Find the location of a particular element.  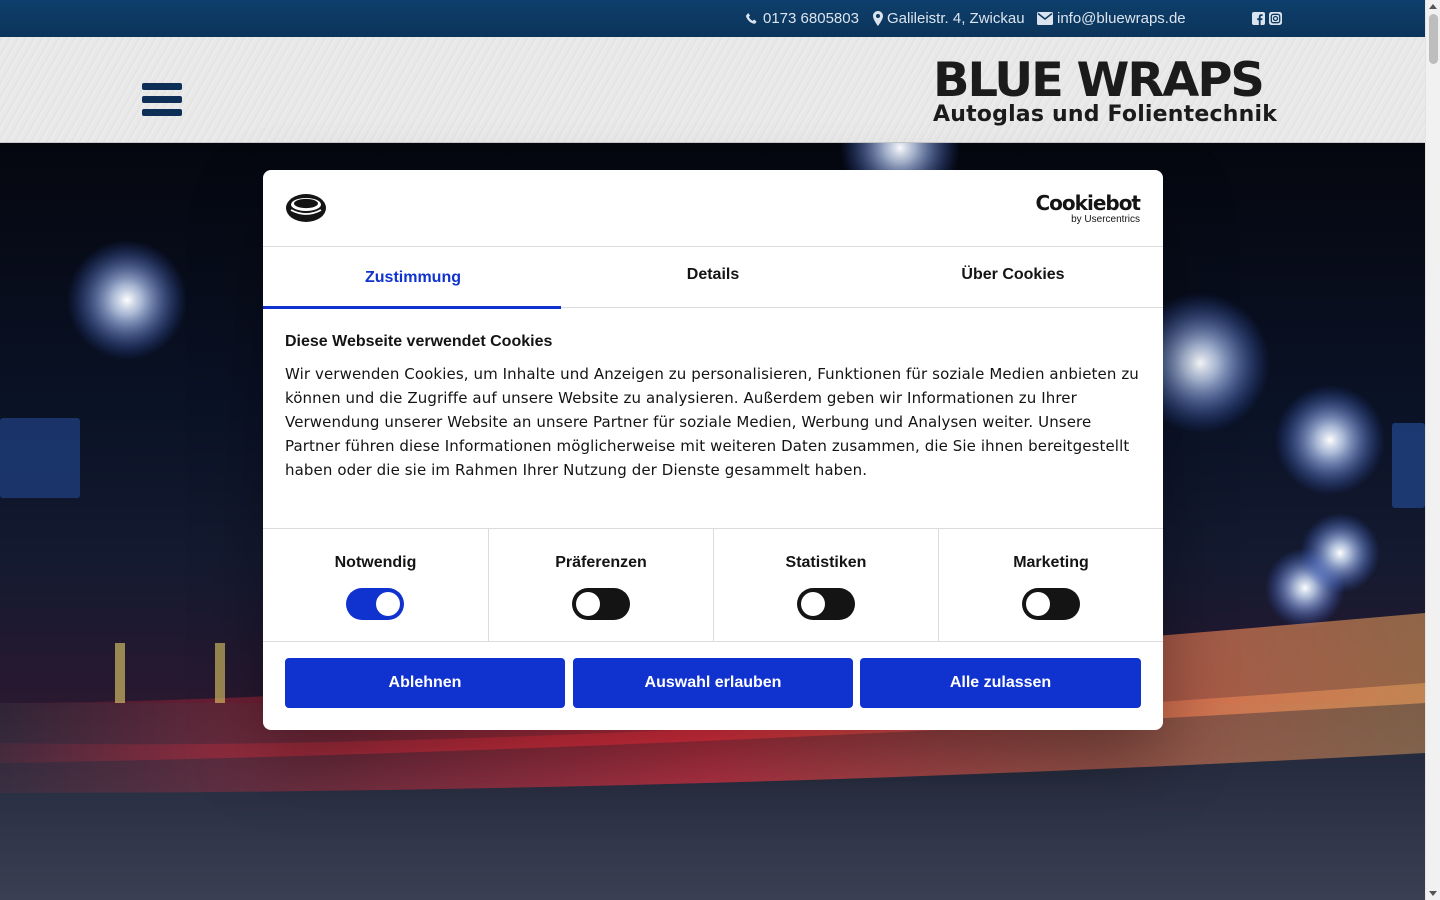

address-link: Galileistr. 4, Zwickau is located at coordinates (949, 18).